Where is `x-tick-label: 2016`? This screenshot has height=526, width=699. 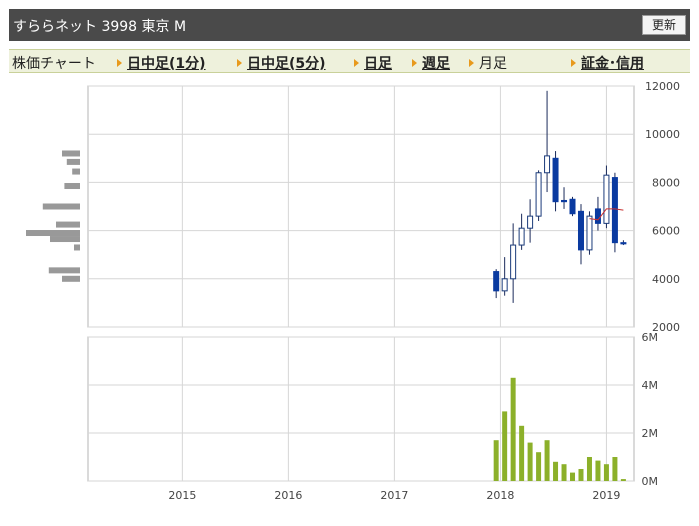 x-tick-label: 2016 is located at coordinates (288, 495).